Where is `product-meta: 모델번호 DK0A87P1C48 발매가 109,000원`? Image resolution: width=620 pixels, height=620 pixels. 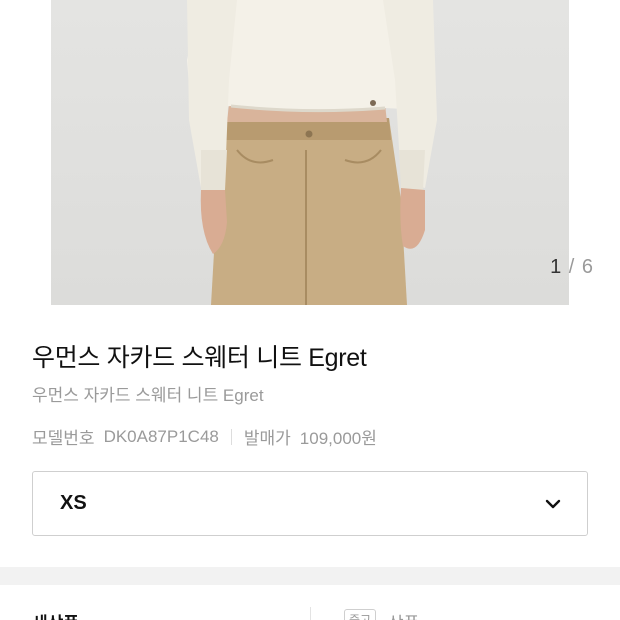 product-meta: 모델번호 DK0A87P1C48 발매가 109,000원 is located at coordinates (204, 436).